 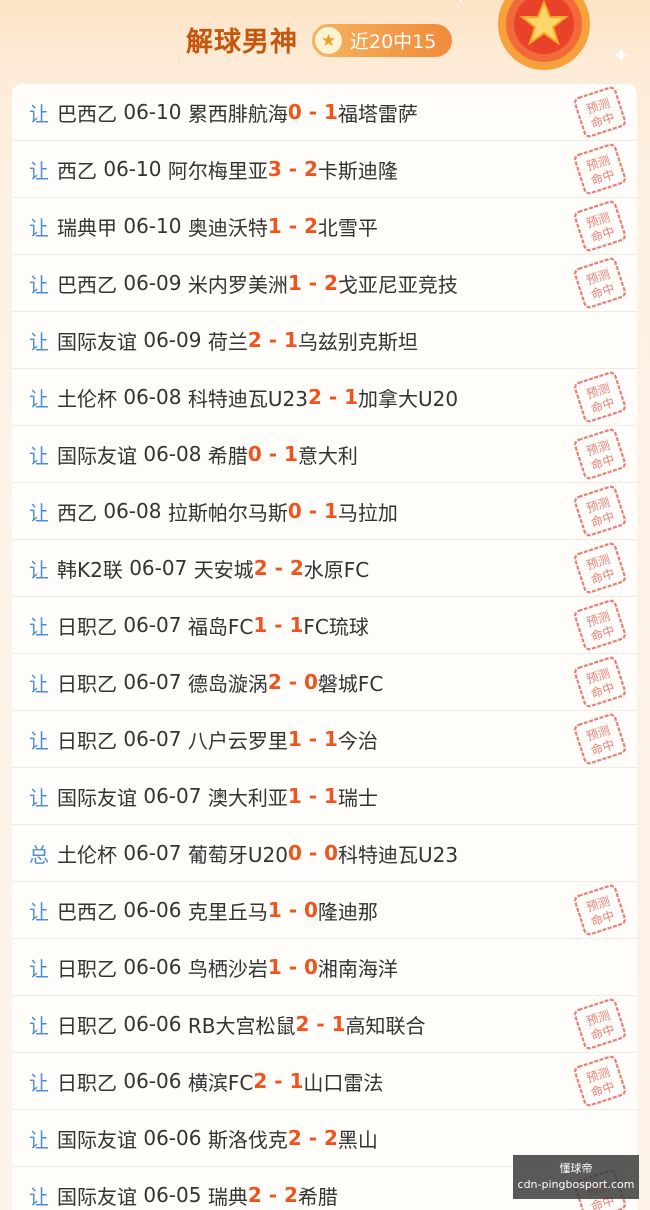 What do you see at coordinates (237, 740) in the screenshot?
I see `home-team: 八户云罗里` at bounding box center [237, 740].